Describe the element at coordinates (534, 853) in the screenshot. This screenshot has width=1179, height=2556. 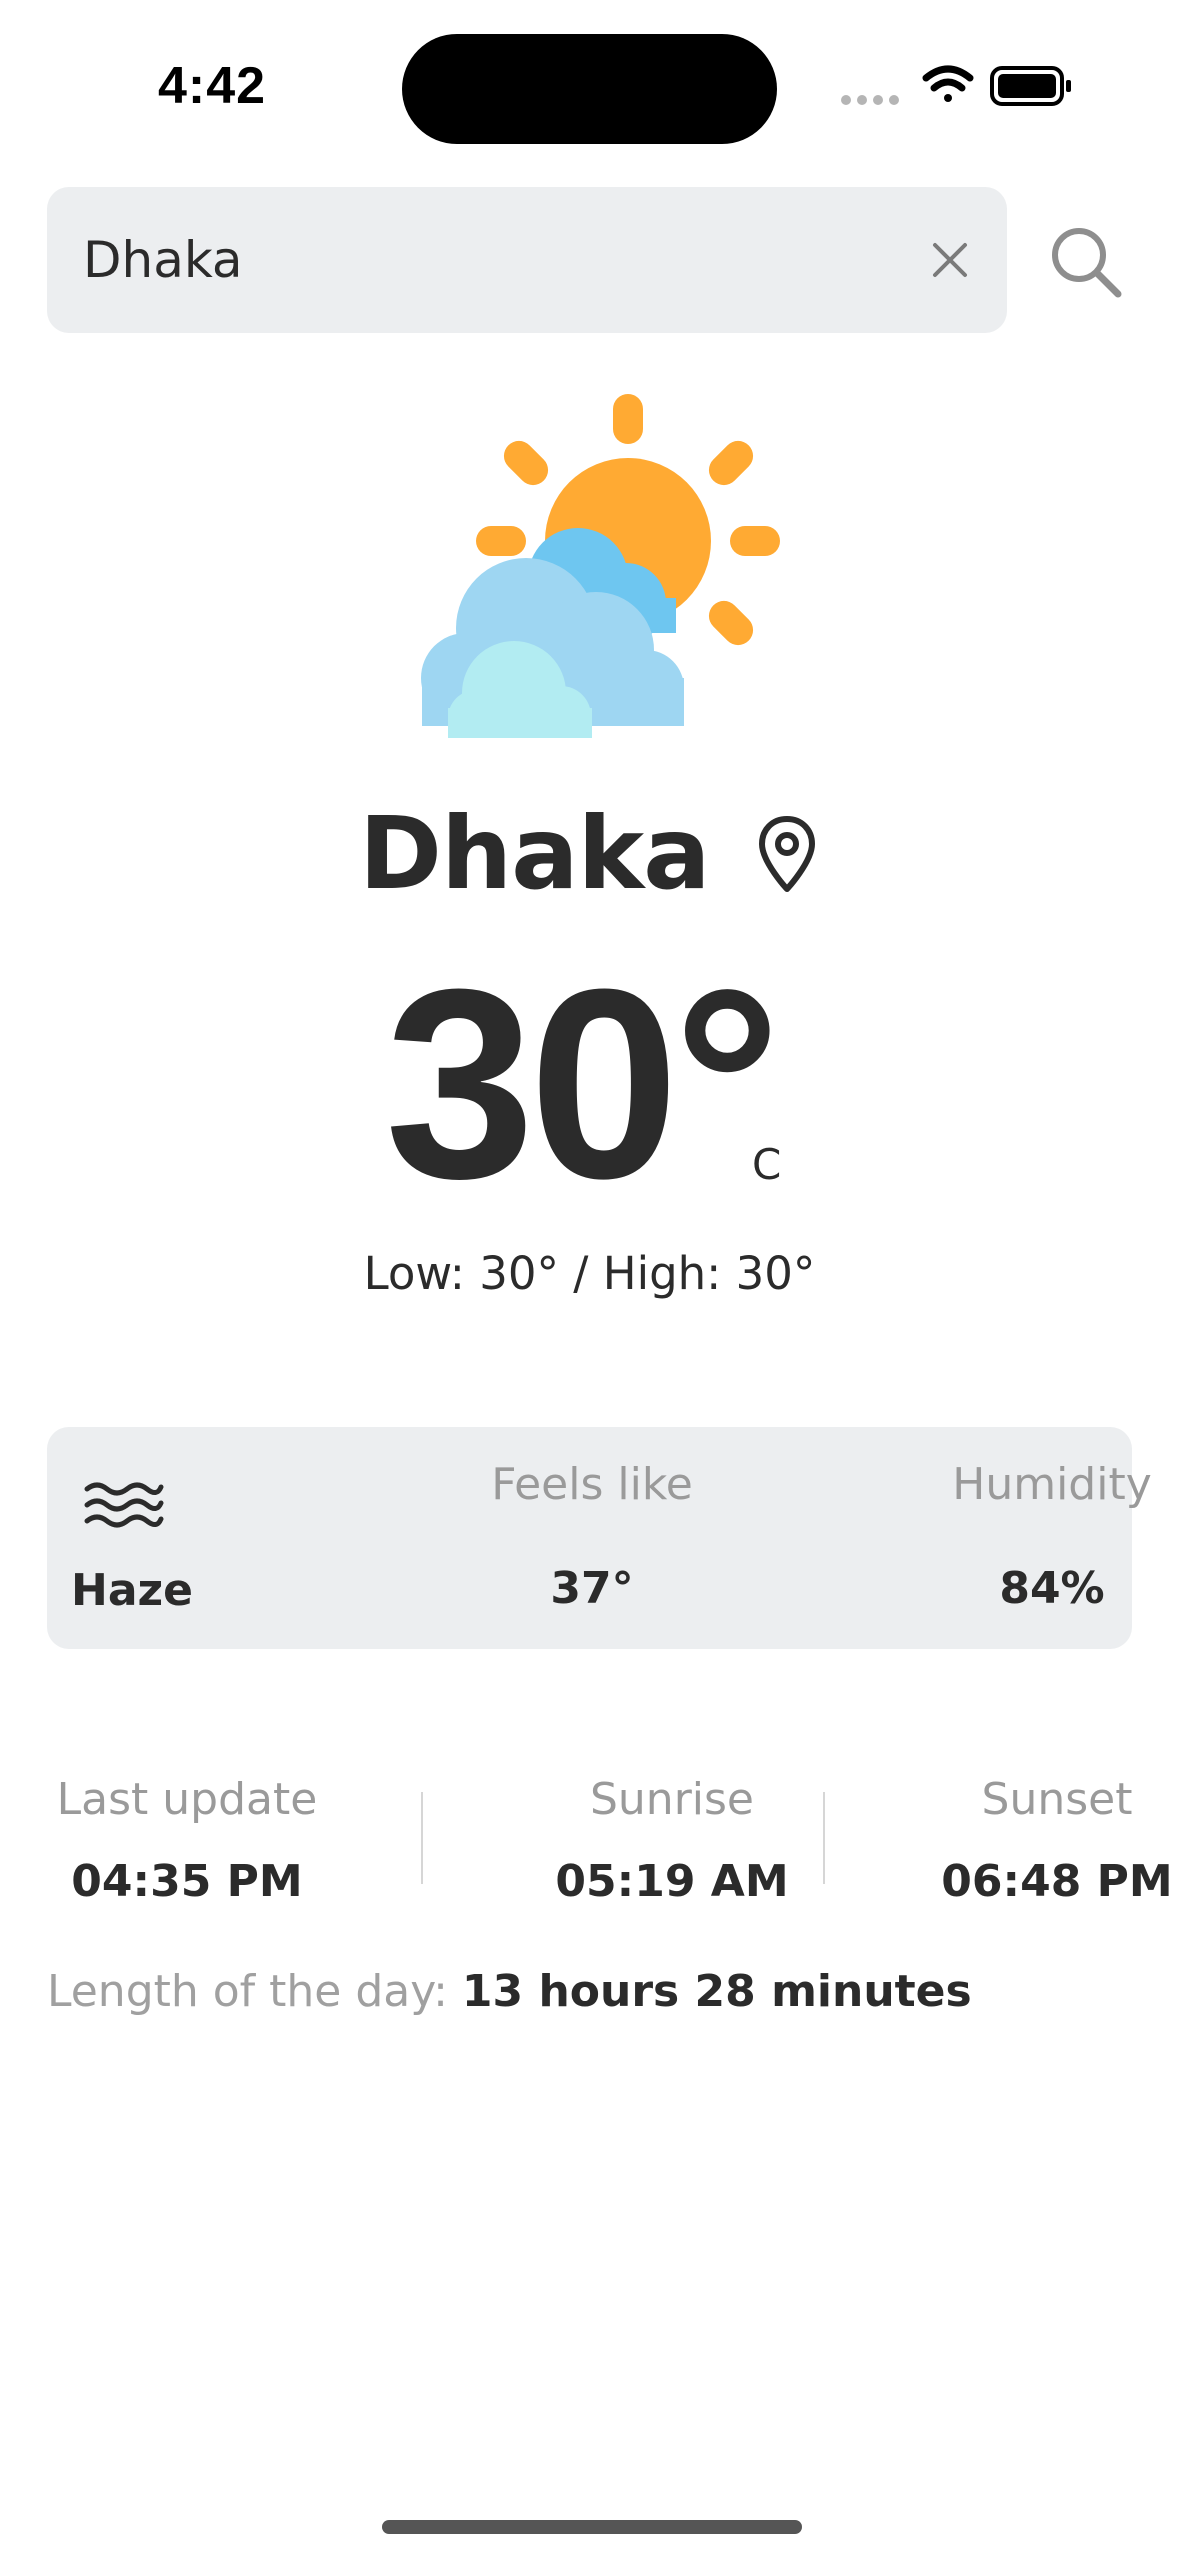
I see `city-name: Dhaka` at that location.